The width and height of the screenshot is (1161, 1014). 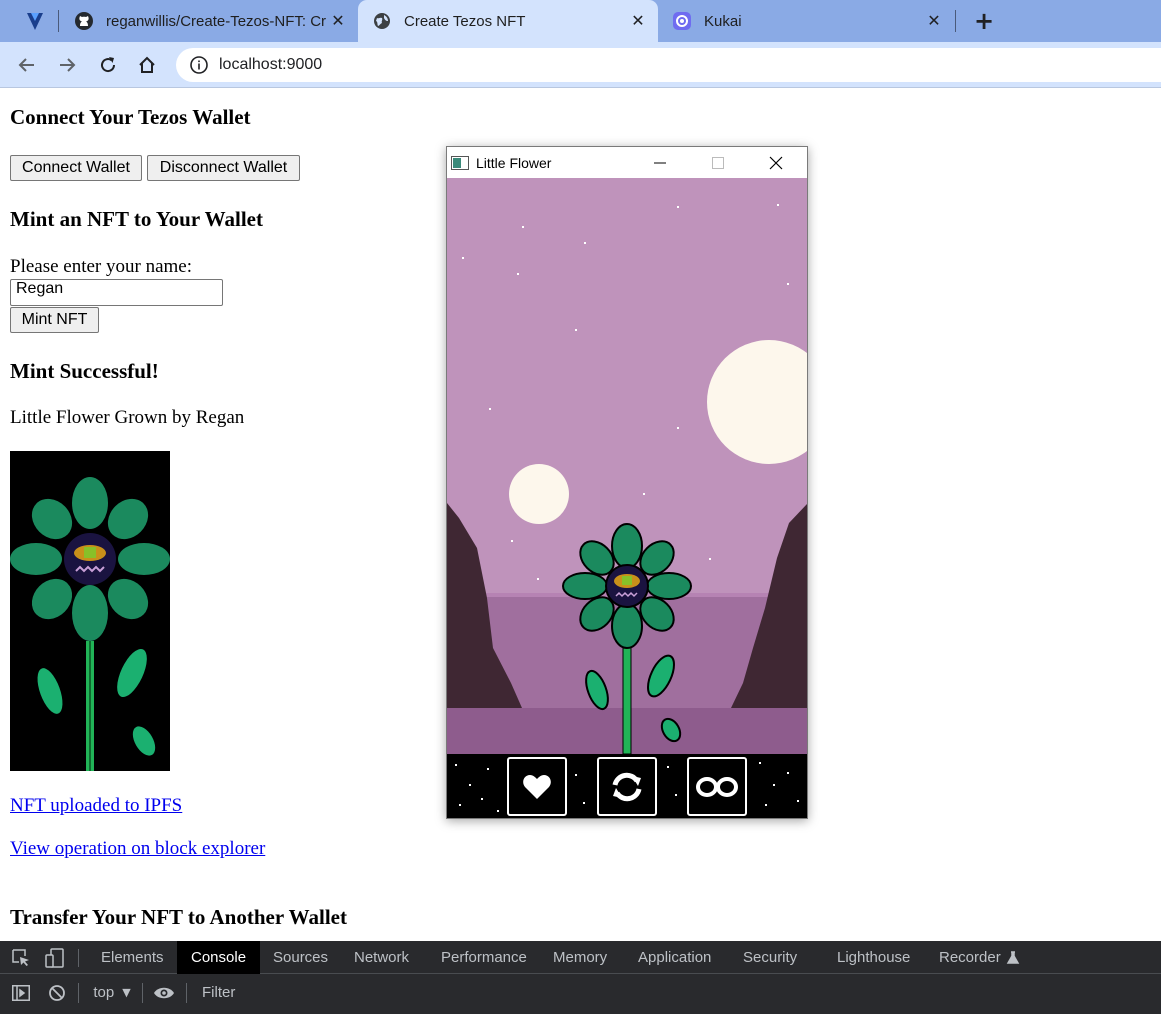 What do you see at coordinates (580, 992) in the screenshot?
I see `console-toolbar: top ▼ Filter` at bounding box center [580, 992].